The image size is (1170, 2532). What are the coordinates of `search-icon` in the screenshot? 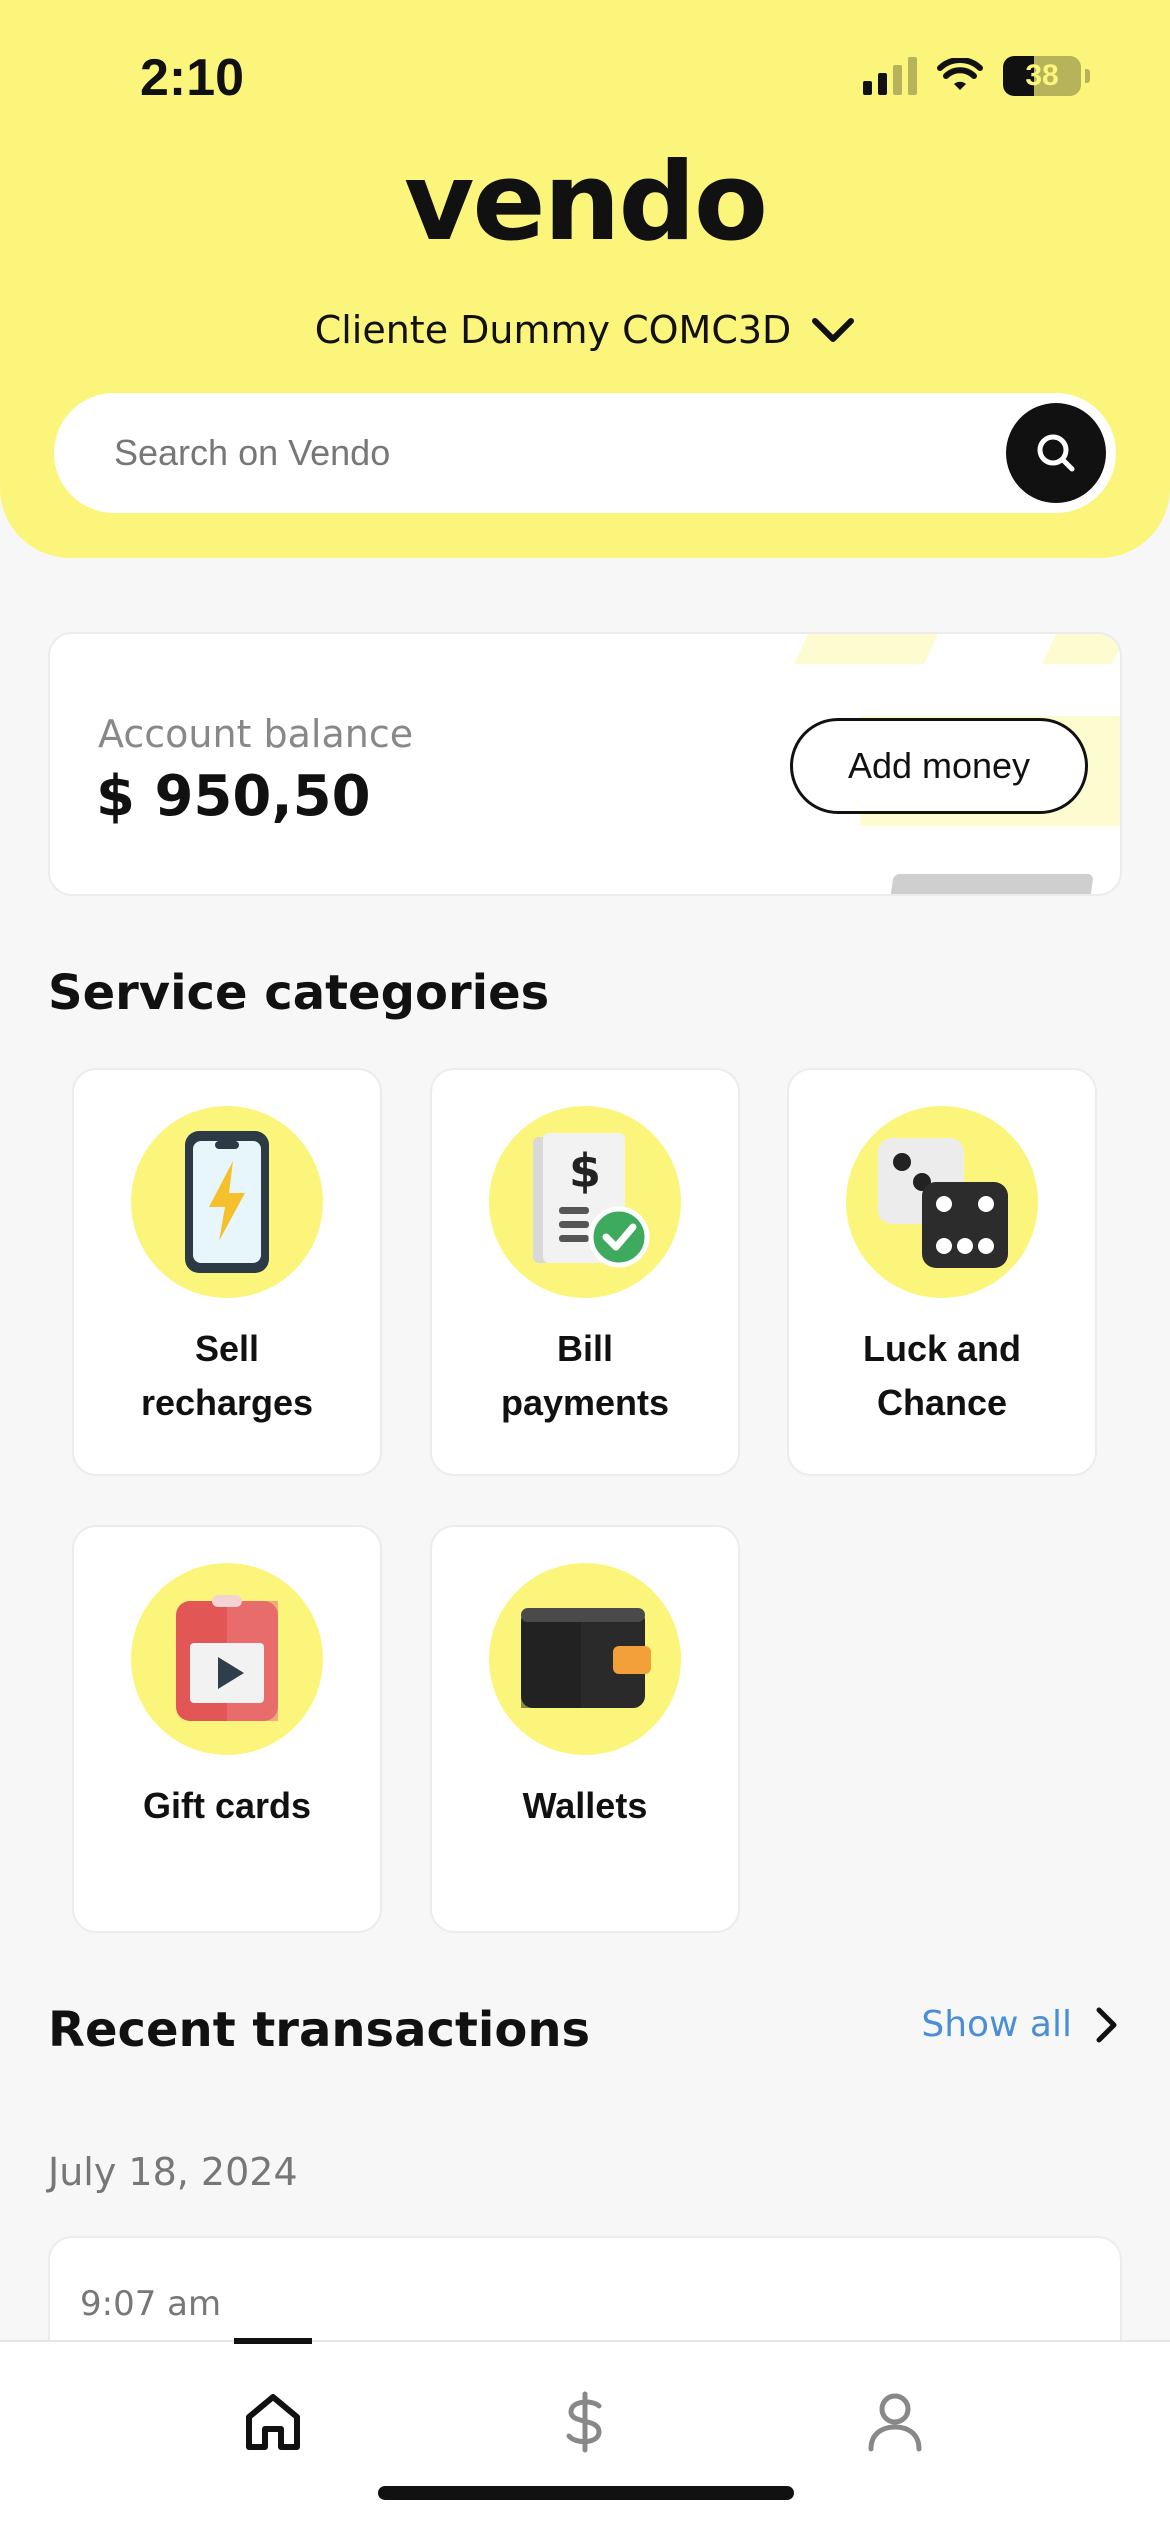 It's located at (1056, 453).